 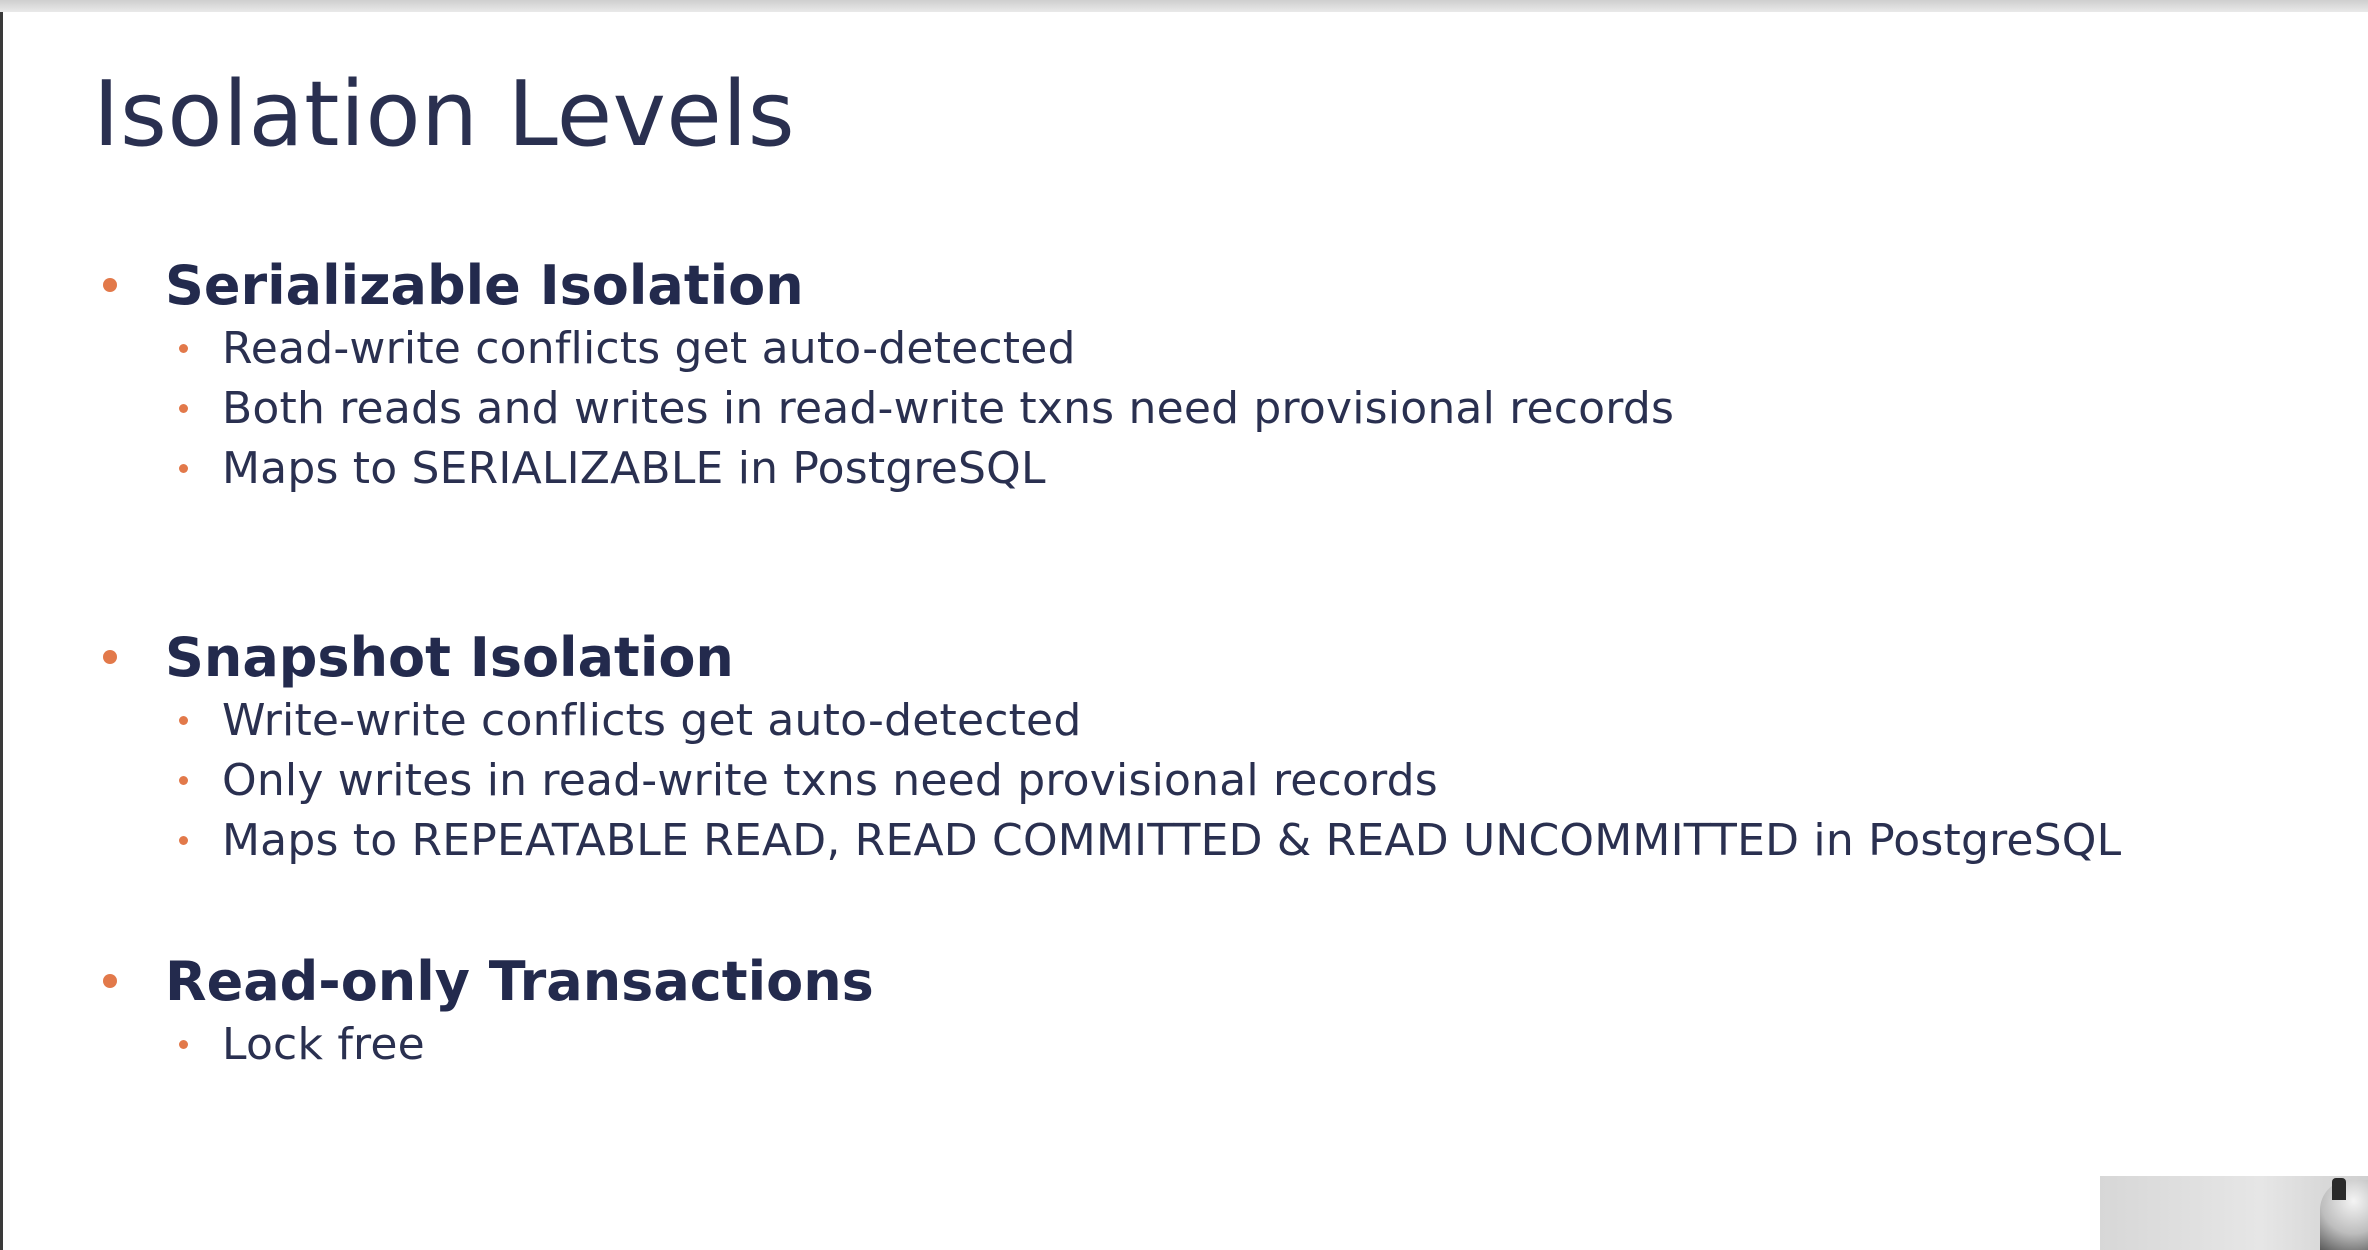 What do you see at coordinates (519, 981) in the screenshot?
I see `section-heading: Read-only Transactions` at bounding box center [519, 981].